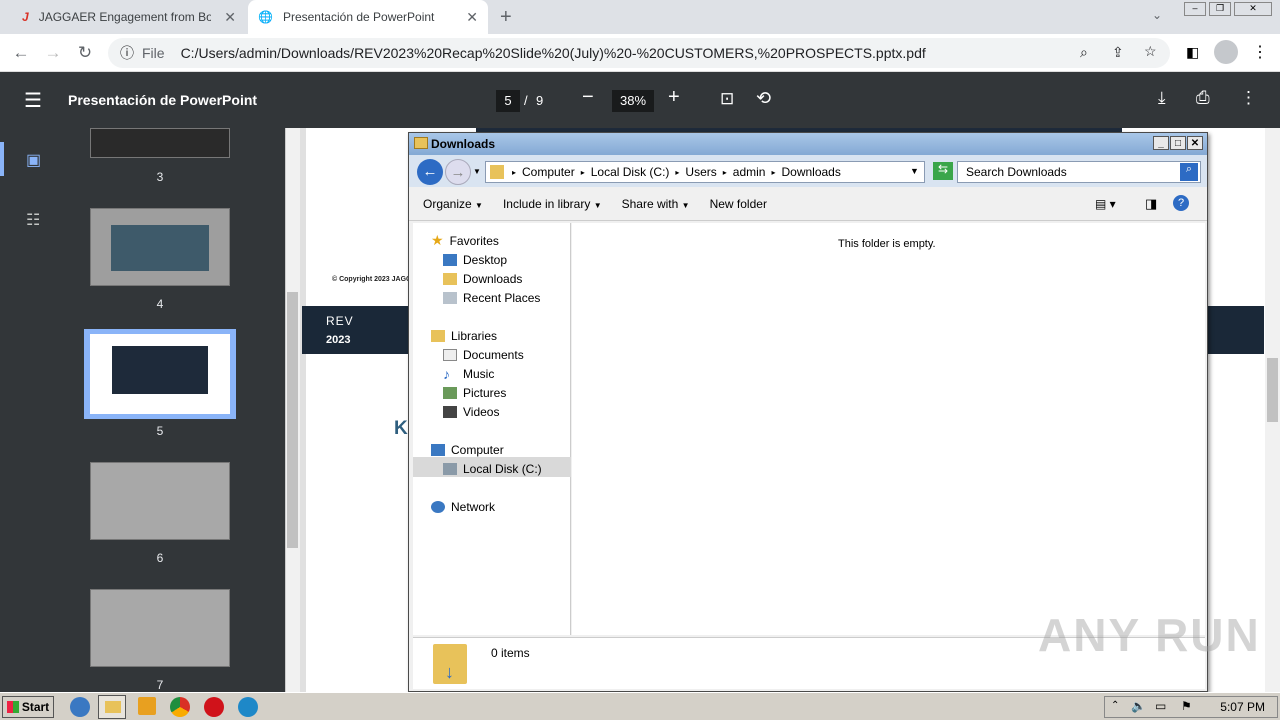 This screenshot has height=720, width=1280. I want to click on fit-page-icon: ⊡, so click(727, 99).